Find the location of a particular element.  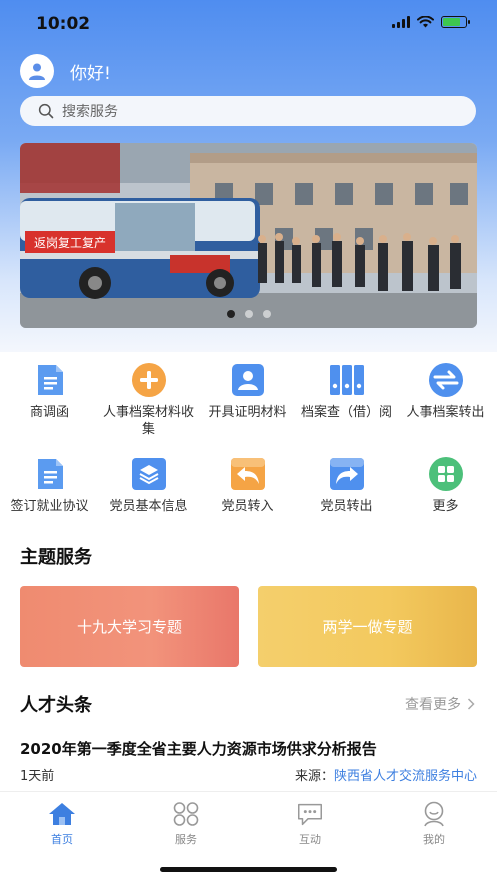

view-more-label: 查看更多 is located at coordinates (433, 705).